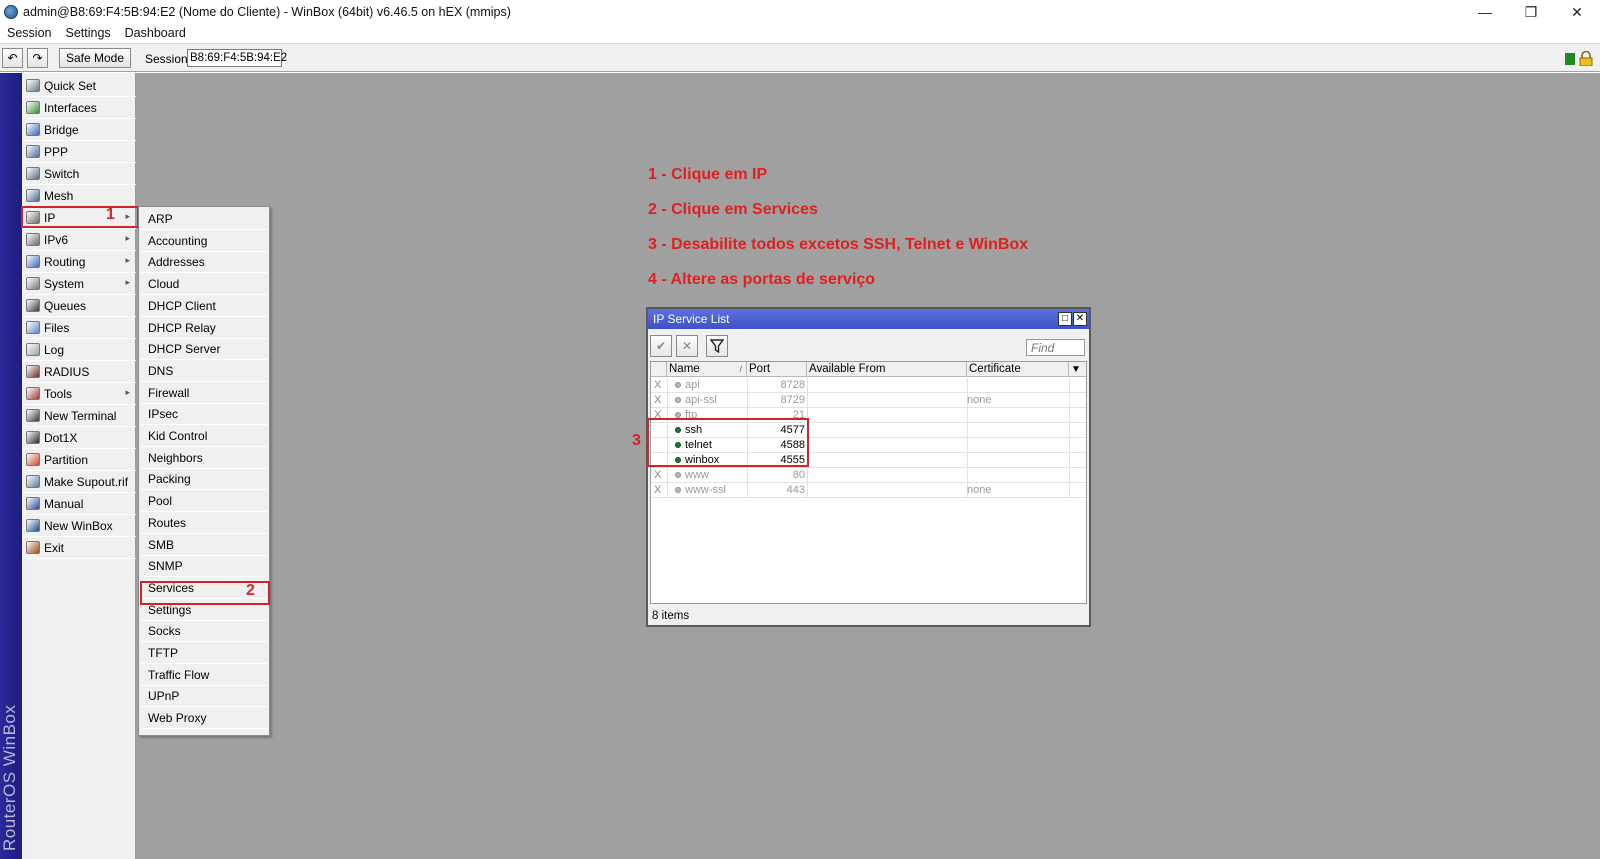  I want to click on enable-button: ✔, so click(661, 346).